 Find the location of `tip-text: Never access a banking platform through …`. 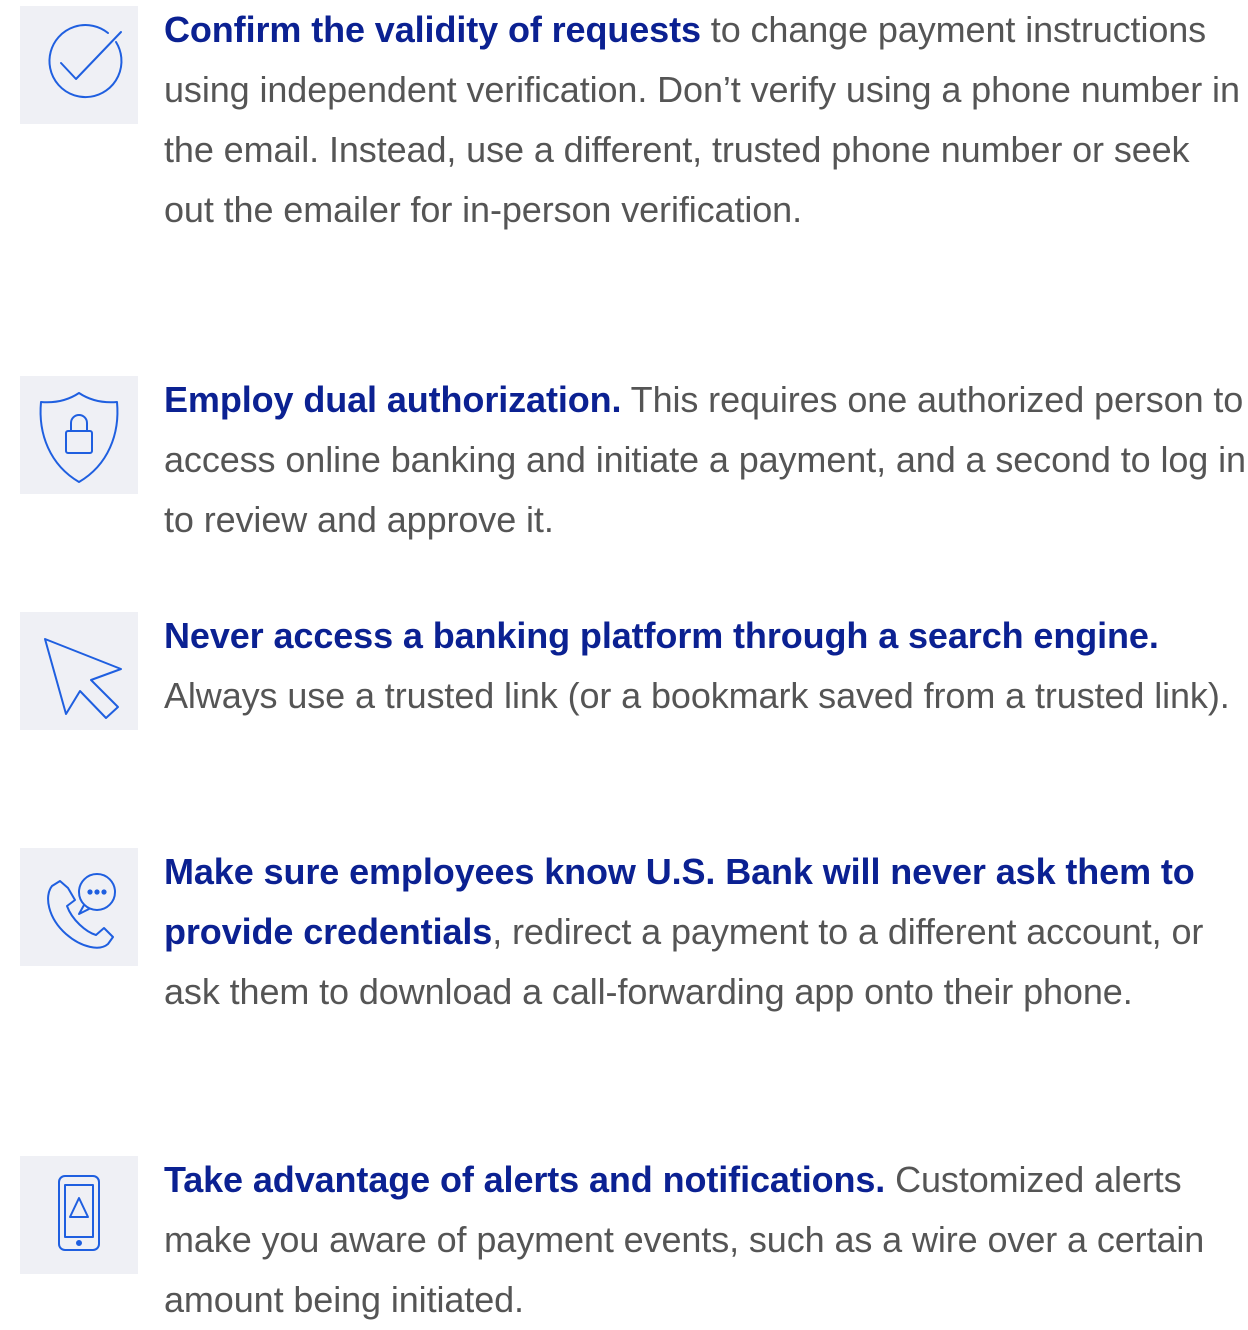

tip-text: Never access a banking platform through … is located at coordinates (706, 666).